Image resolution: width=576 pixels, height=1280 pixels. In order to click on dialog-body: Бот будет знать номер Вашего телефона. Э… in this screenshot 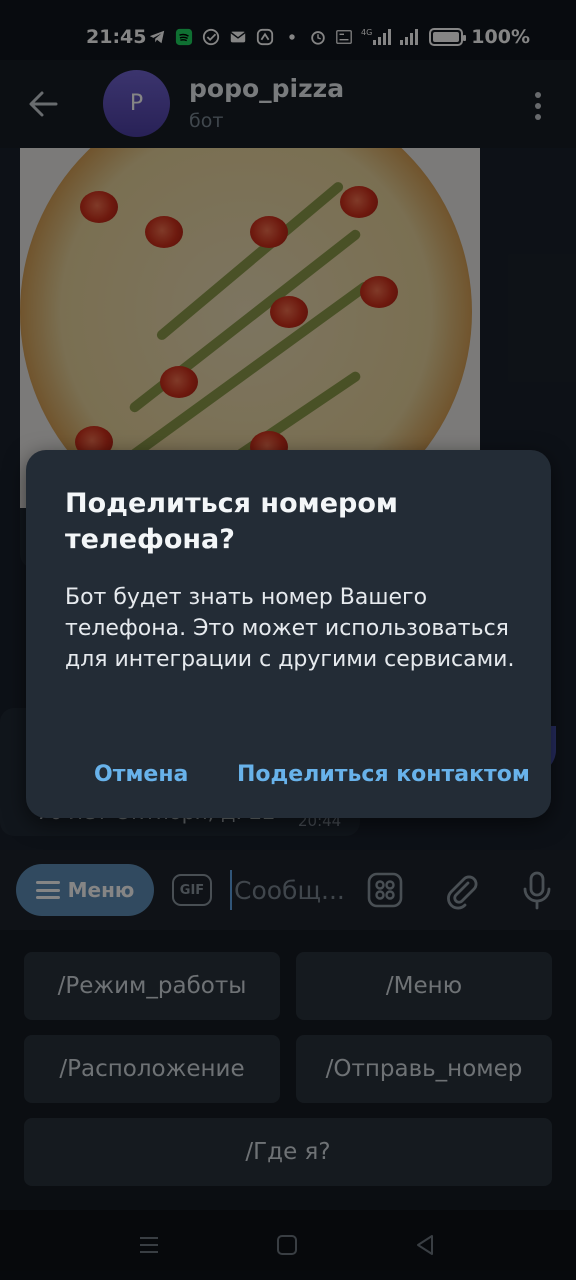, I will do `click(290, 628)`.